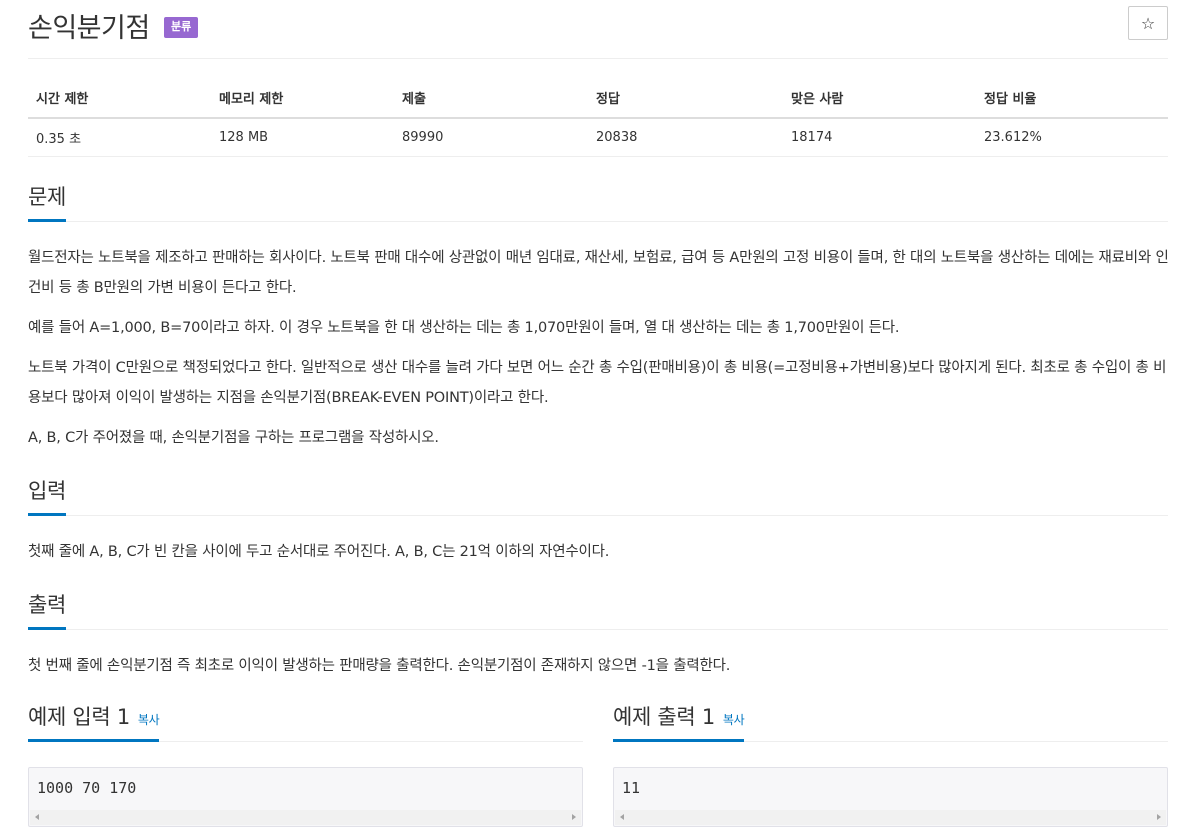  Describe the element at coordinates (79, 717) in the screenshot. I see `sample-input-title: 예제 입력 1` at that location.